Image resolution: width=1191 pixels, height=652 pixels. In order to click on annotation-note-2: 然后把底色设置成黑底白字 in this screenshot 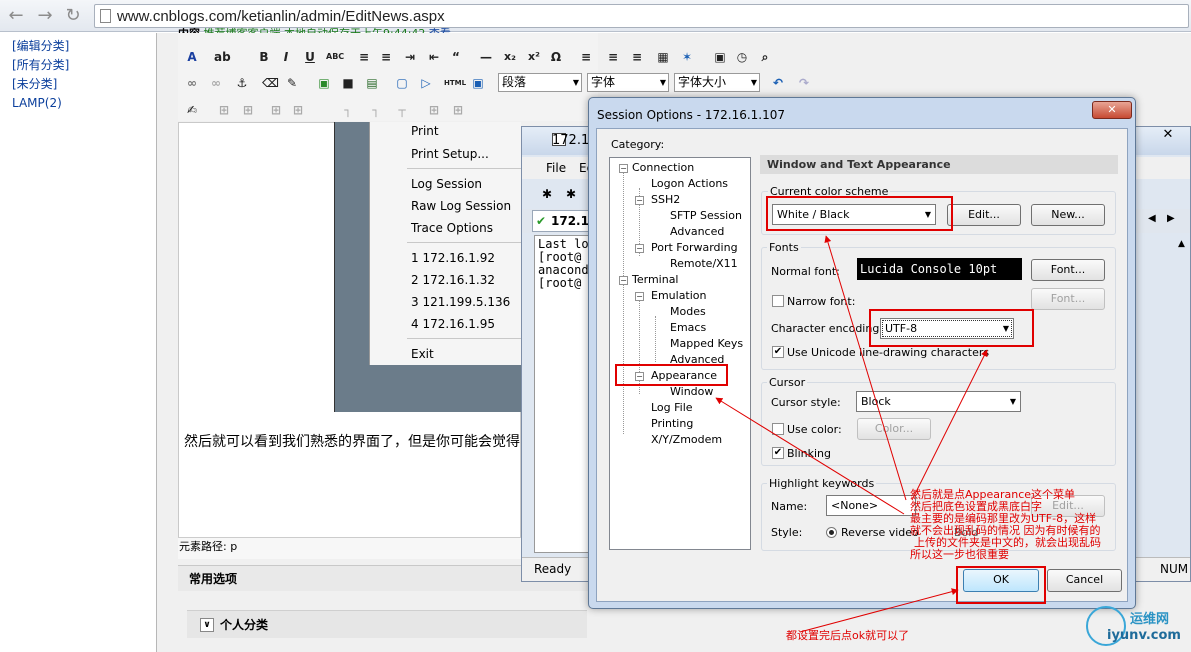, I will do `click(976, 506)`.